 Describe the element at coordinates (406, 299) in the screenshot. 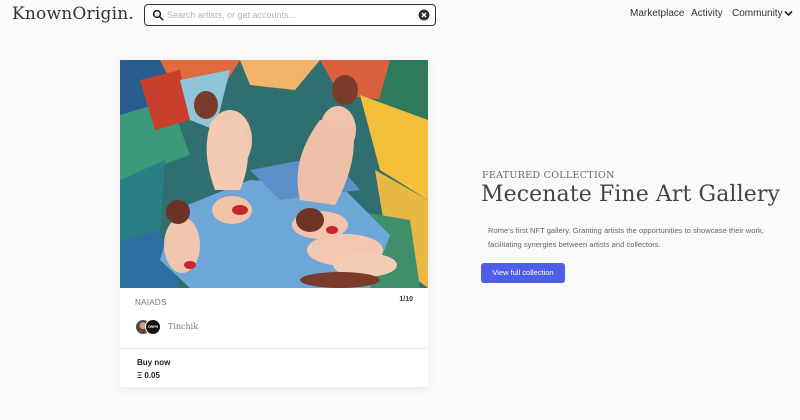

I see `edition-count: 1/10` at that location.